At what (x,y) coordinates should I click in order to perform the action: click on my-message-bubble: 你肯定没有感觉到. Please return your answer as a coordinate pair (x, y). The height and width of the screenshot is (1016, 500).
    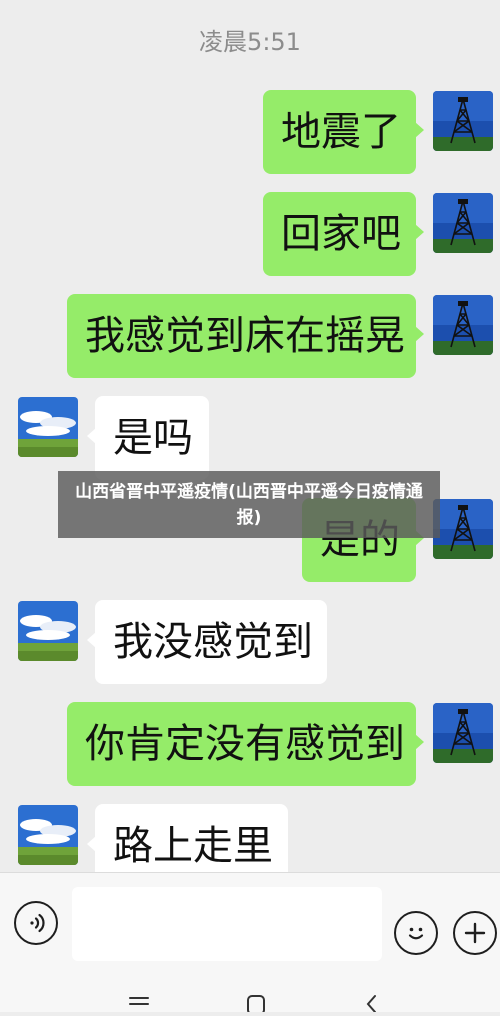
    Looking at the image, I should click on (245, 744).